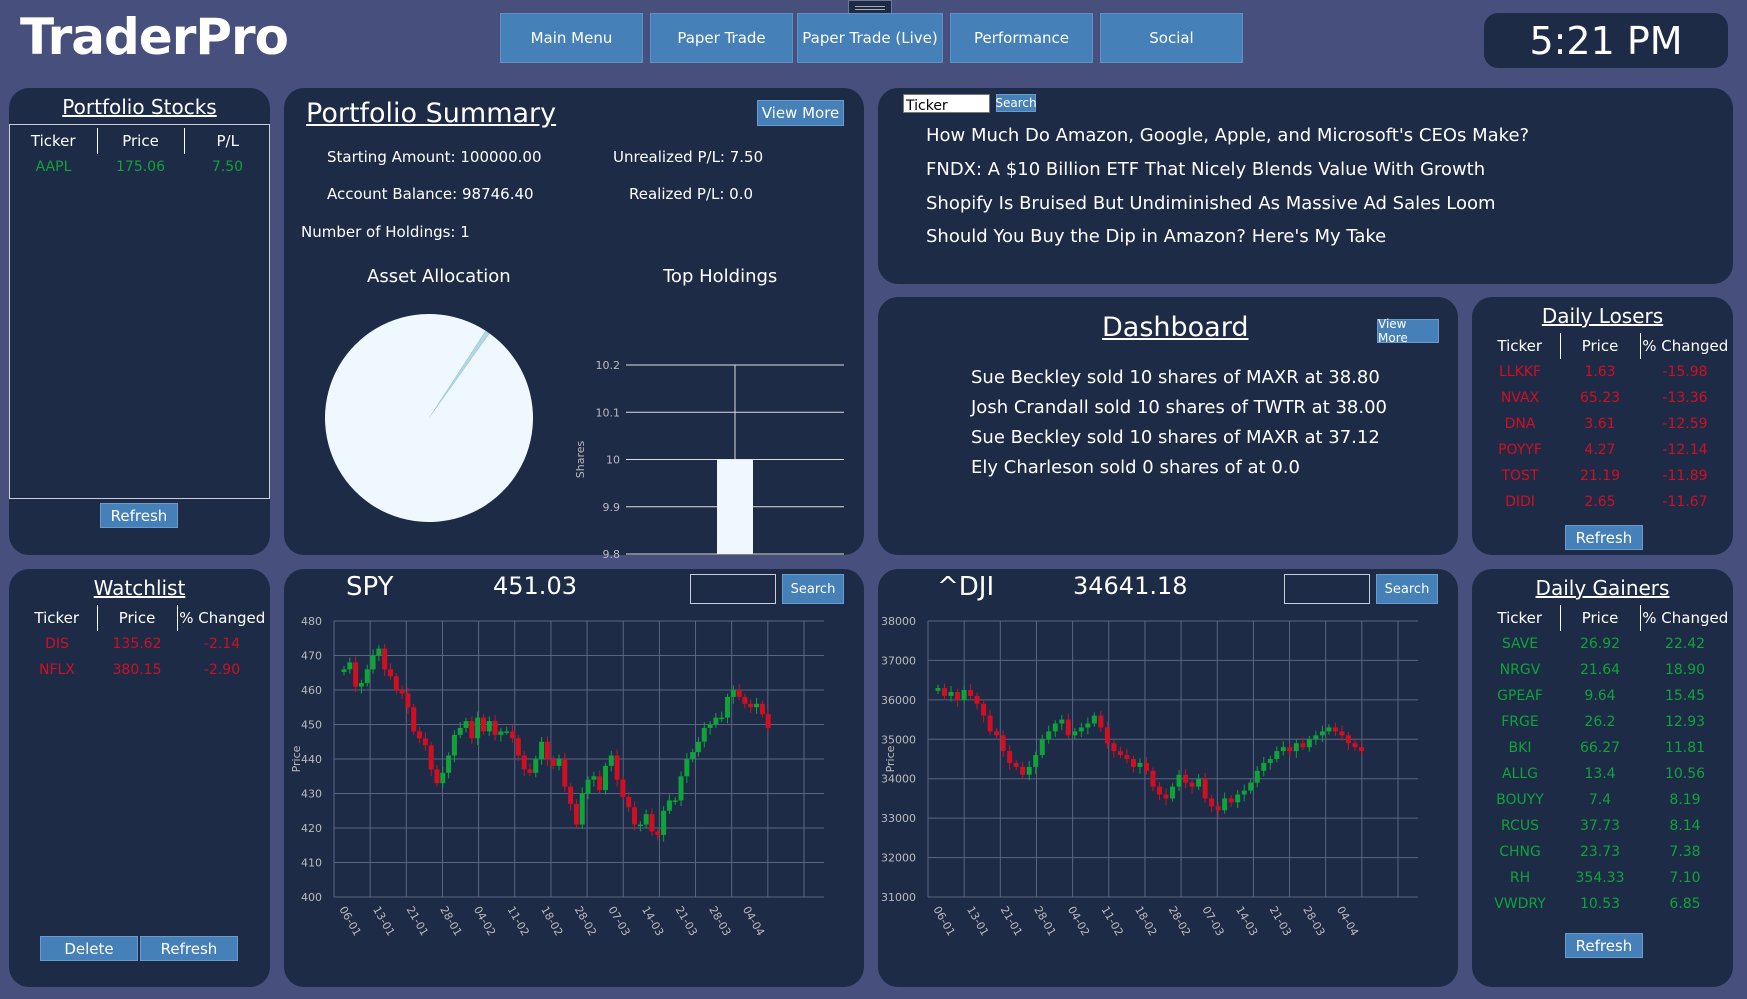 This screenshot has height=999, width=1747. What do you see at coordinates (1605, 904) in the screenshot?
I see `table-row: VWDRY 10.53 6.85` at bounding box center [1605, 904].